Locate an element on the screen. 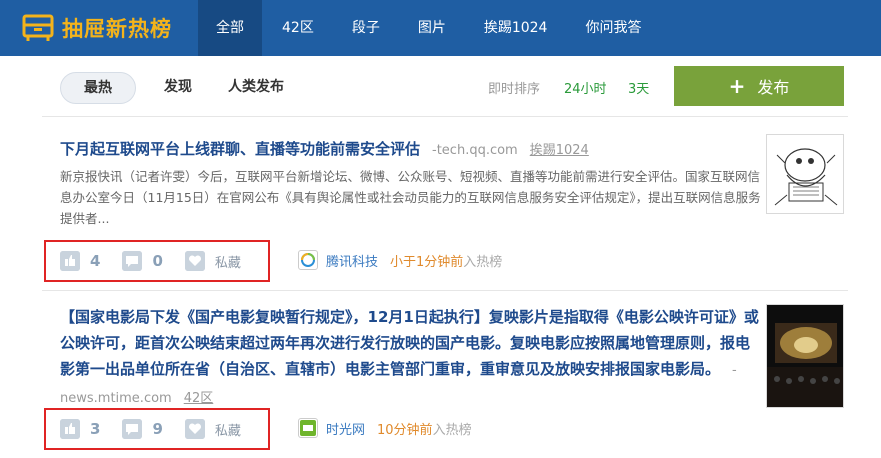 This screenshot has width=881, height=458. news-zone-link: 42区 is located at coordinates (199, 398).